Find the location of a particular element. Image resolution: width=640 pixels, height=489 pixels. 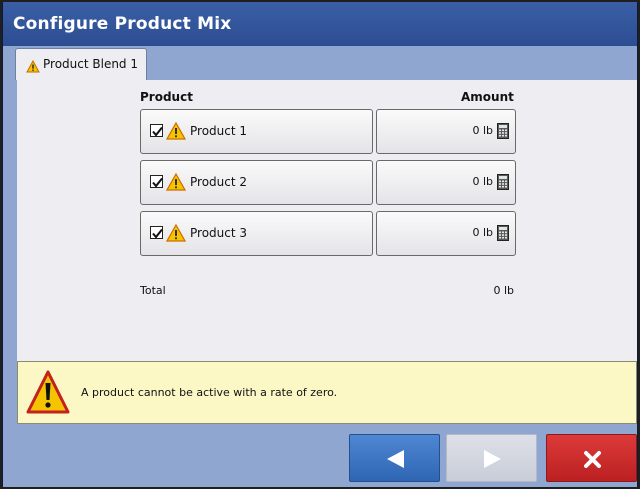

close-button is located at coordinates (591, 458).